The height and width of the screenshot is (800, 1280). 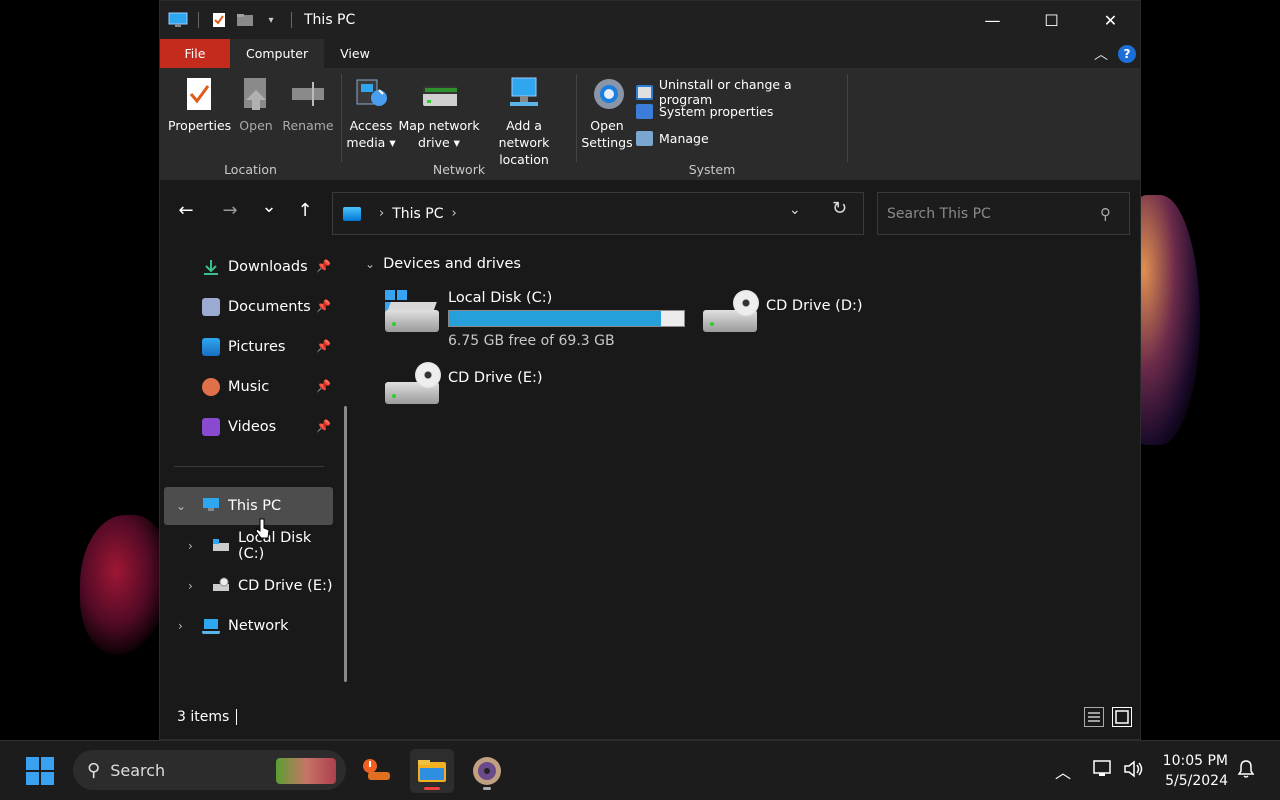 What do you see at coordinates (839, 208) in the screenshot?
I see `refresh-icon: ↻` at bounding box center [839, 208].